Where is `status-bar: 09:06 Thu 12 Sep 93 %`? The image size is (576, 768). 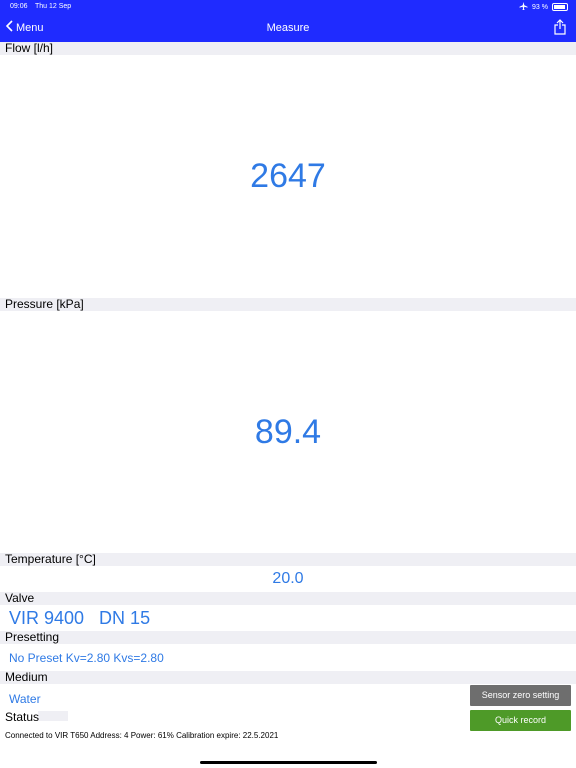 status-bar: 09:06 Thu 12 Sep 93 % is located at coordinates (288, 7).